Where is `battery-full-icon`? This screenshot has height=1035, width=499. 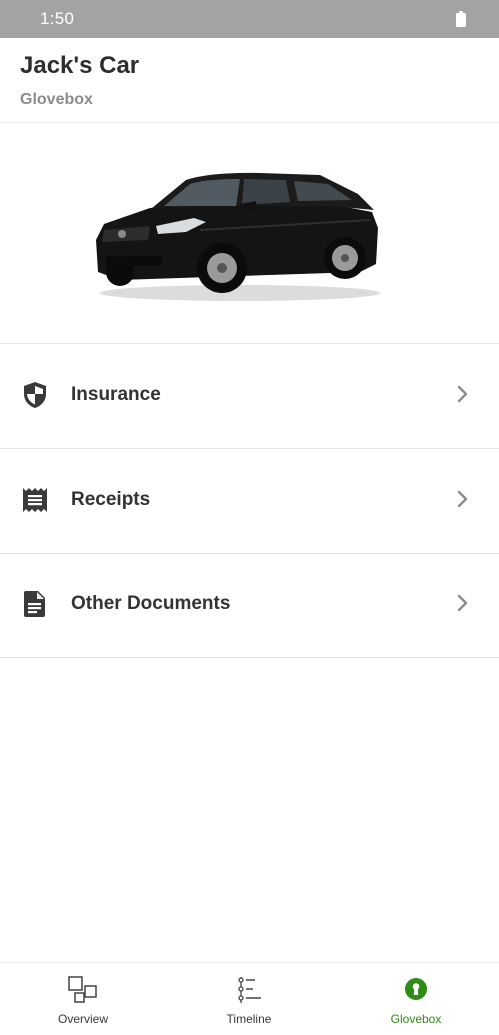
battery-full-icon is located at coordinates (461, 19).